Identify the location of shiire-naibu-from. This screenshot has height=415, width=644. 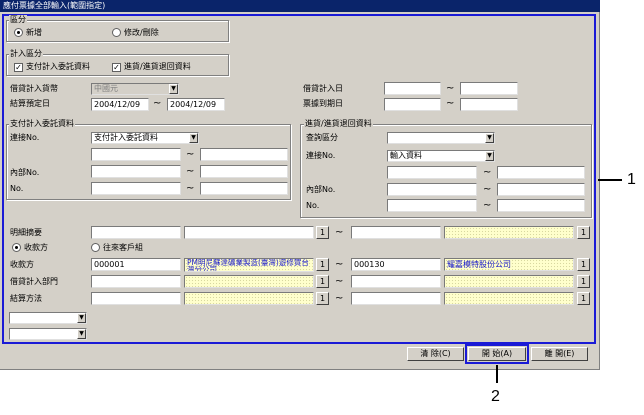
(432, 189).